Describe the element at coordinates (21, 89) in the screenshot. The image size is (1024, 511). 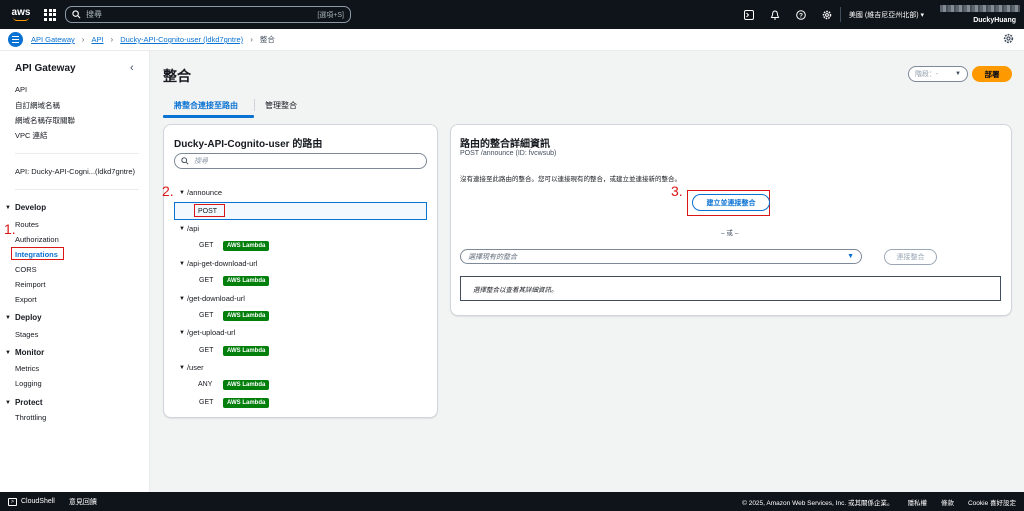
I see `sidebar-item-api: API` at that location.